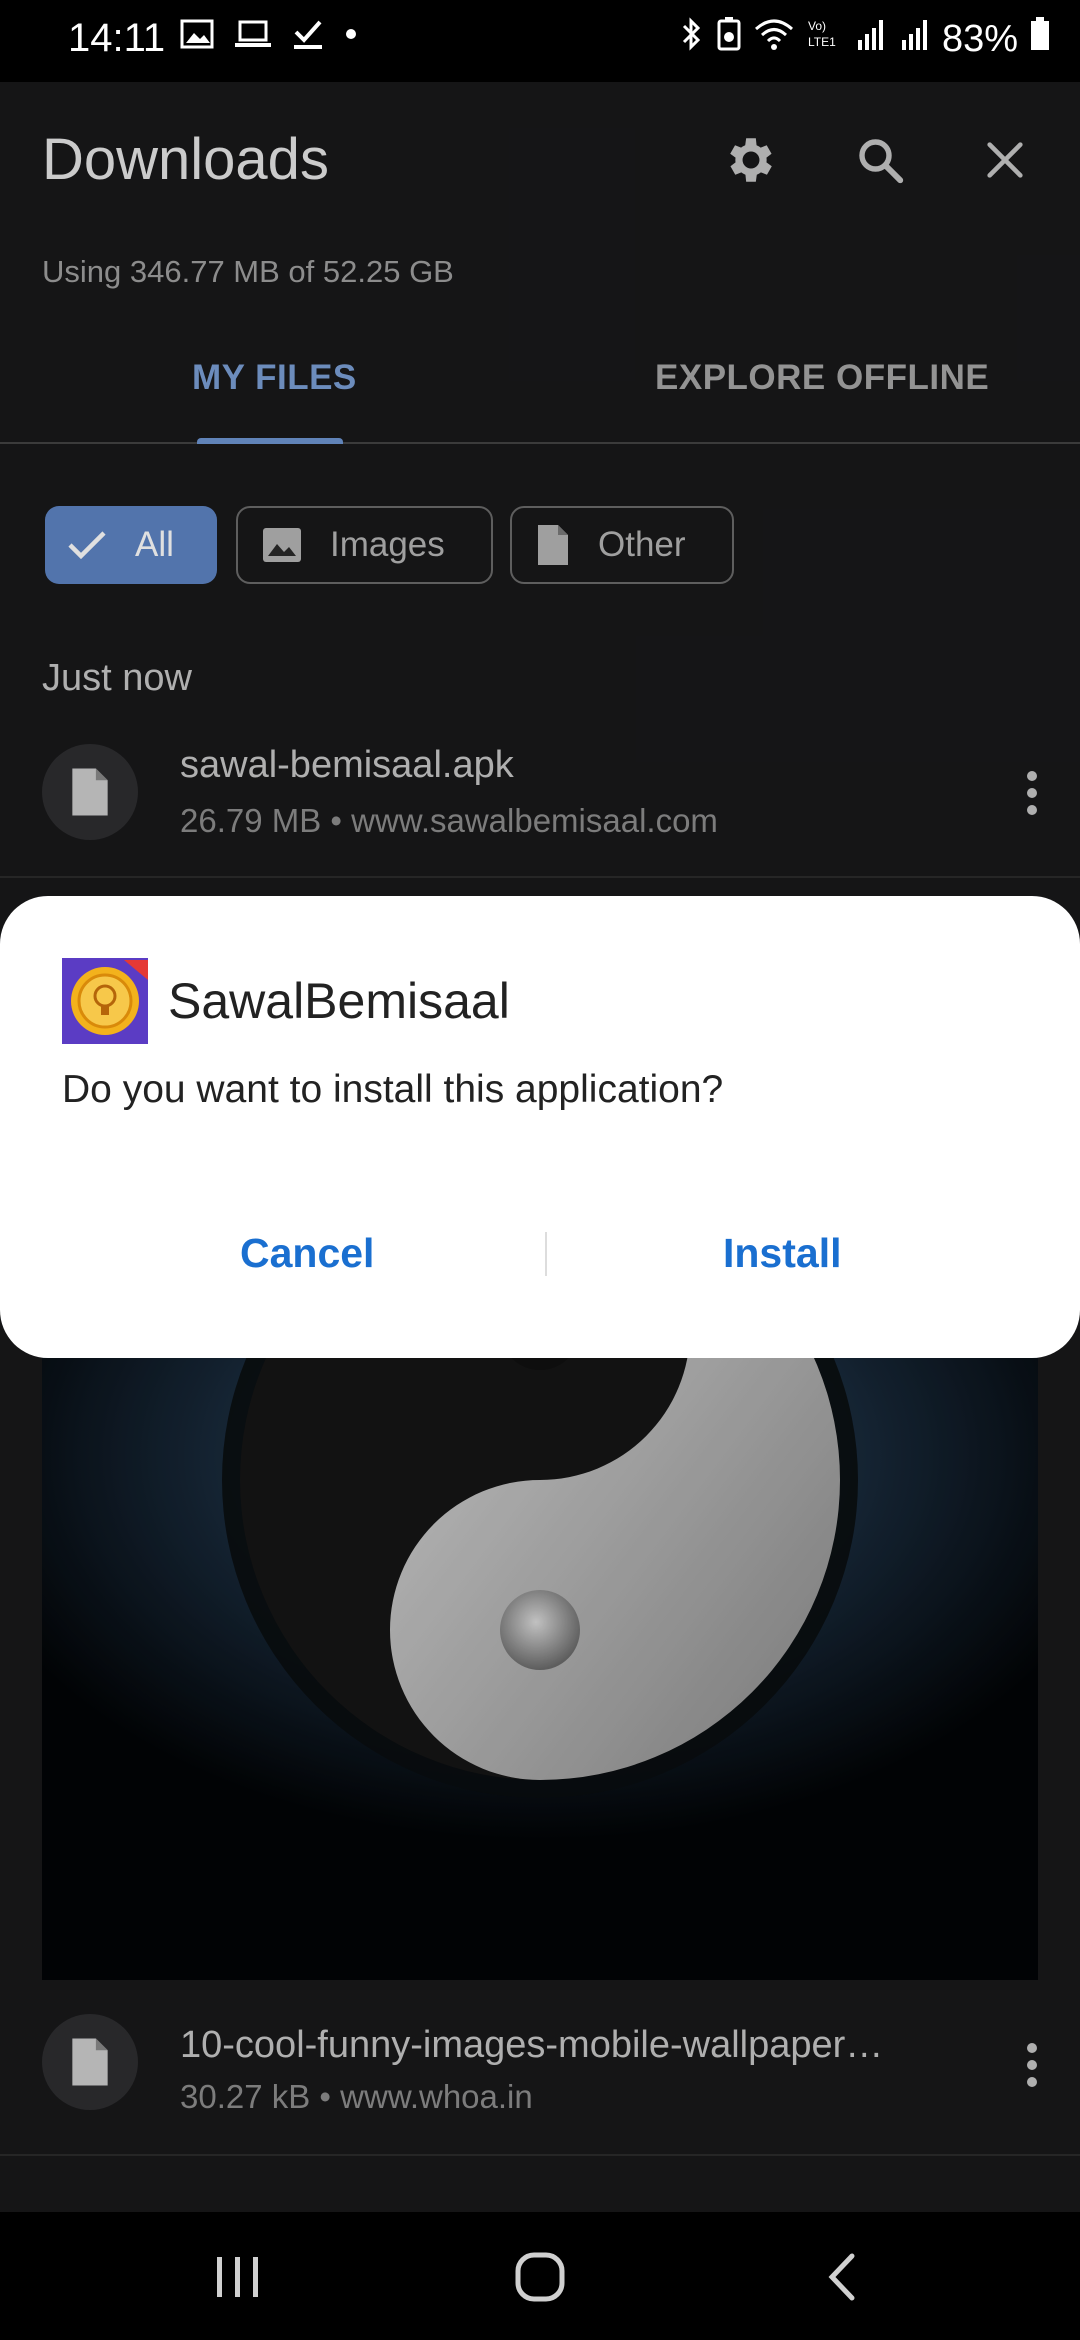 Image resolution: width=1080 pixels, height=2340 pixels. What do you see at coordinates (1040, 39) in the screenshot?
I see `battery-icon` at bounding box center [1040, 39].